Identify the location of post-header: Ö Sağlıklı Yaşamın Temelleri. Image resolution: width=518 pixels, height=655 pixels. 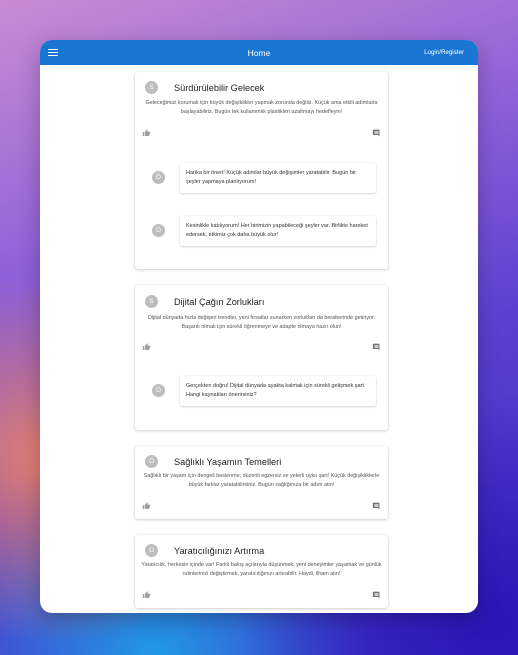
(213, 461).